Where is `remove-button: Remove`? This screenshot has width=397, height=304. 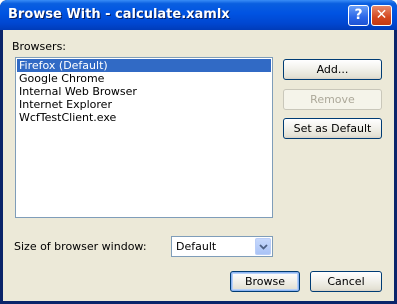
remove-button: Remove is located at coordinates (332, 99).